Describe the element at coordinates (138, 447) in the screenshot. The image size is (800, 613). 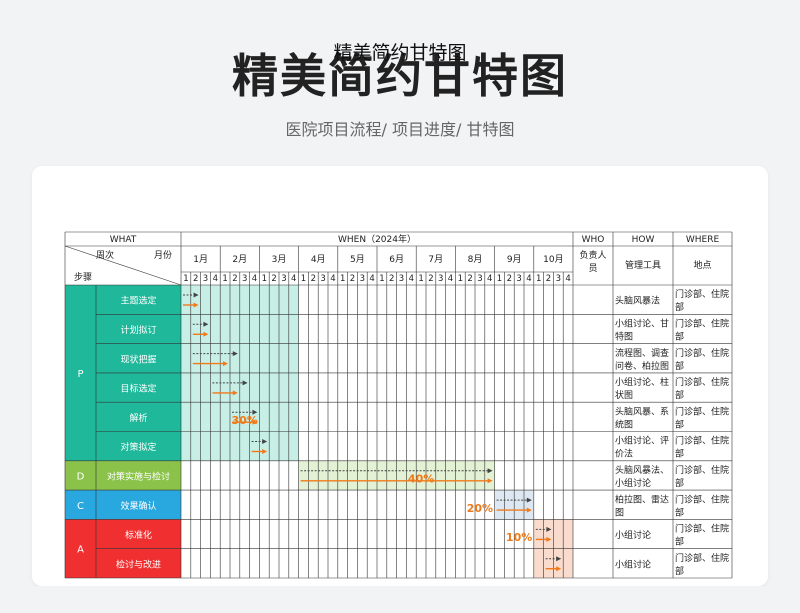
I see `task-step: 对策拟定` at that location.